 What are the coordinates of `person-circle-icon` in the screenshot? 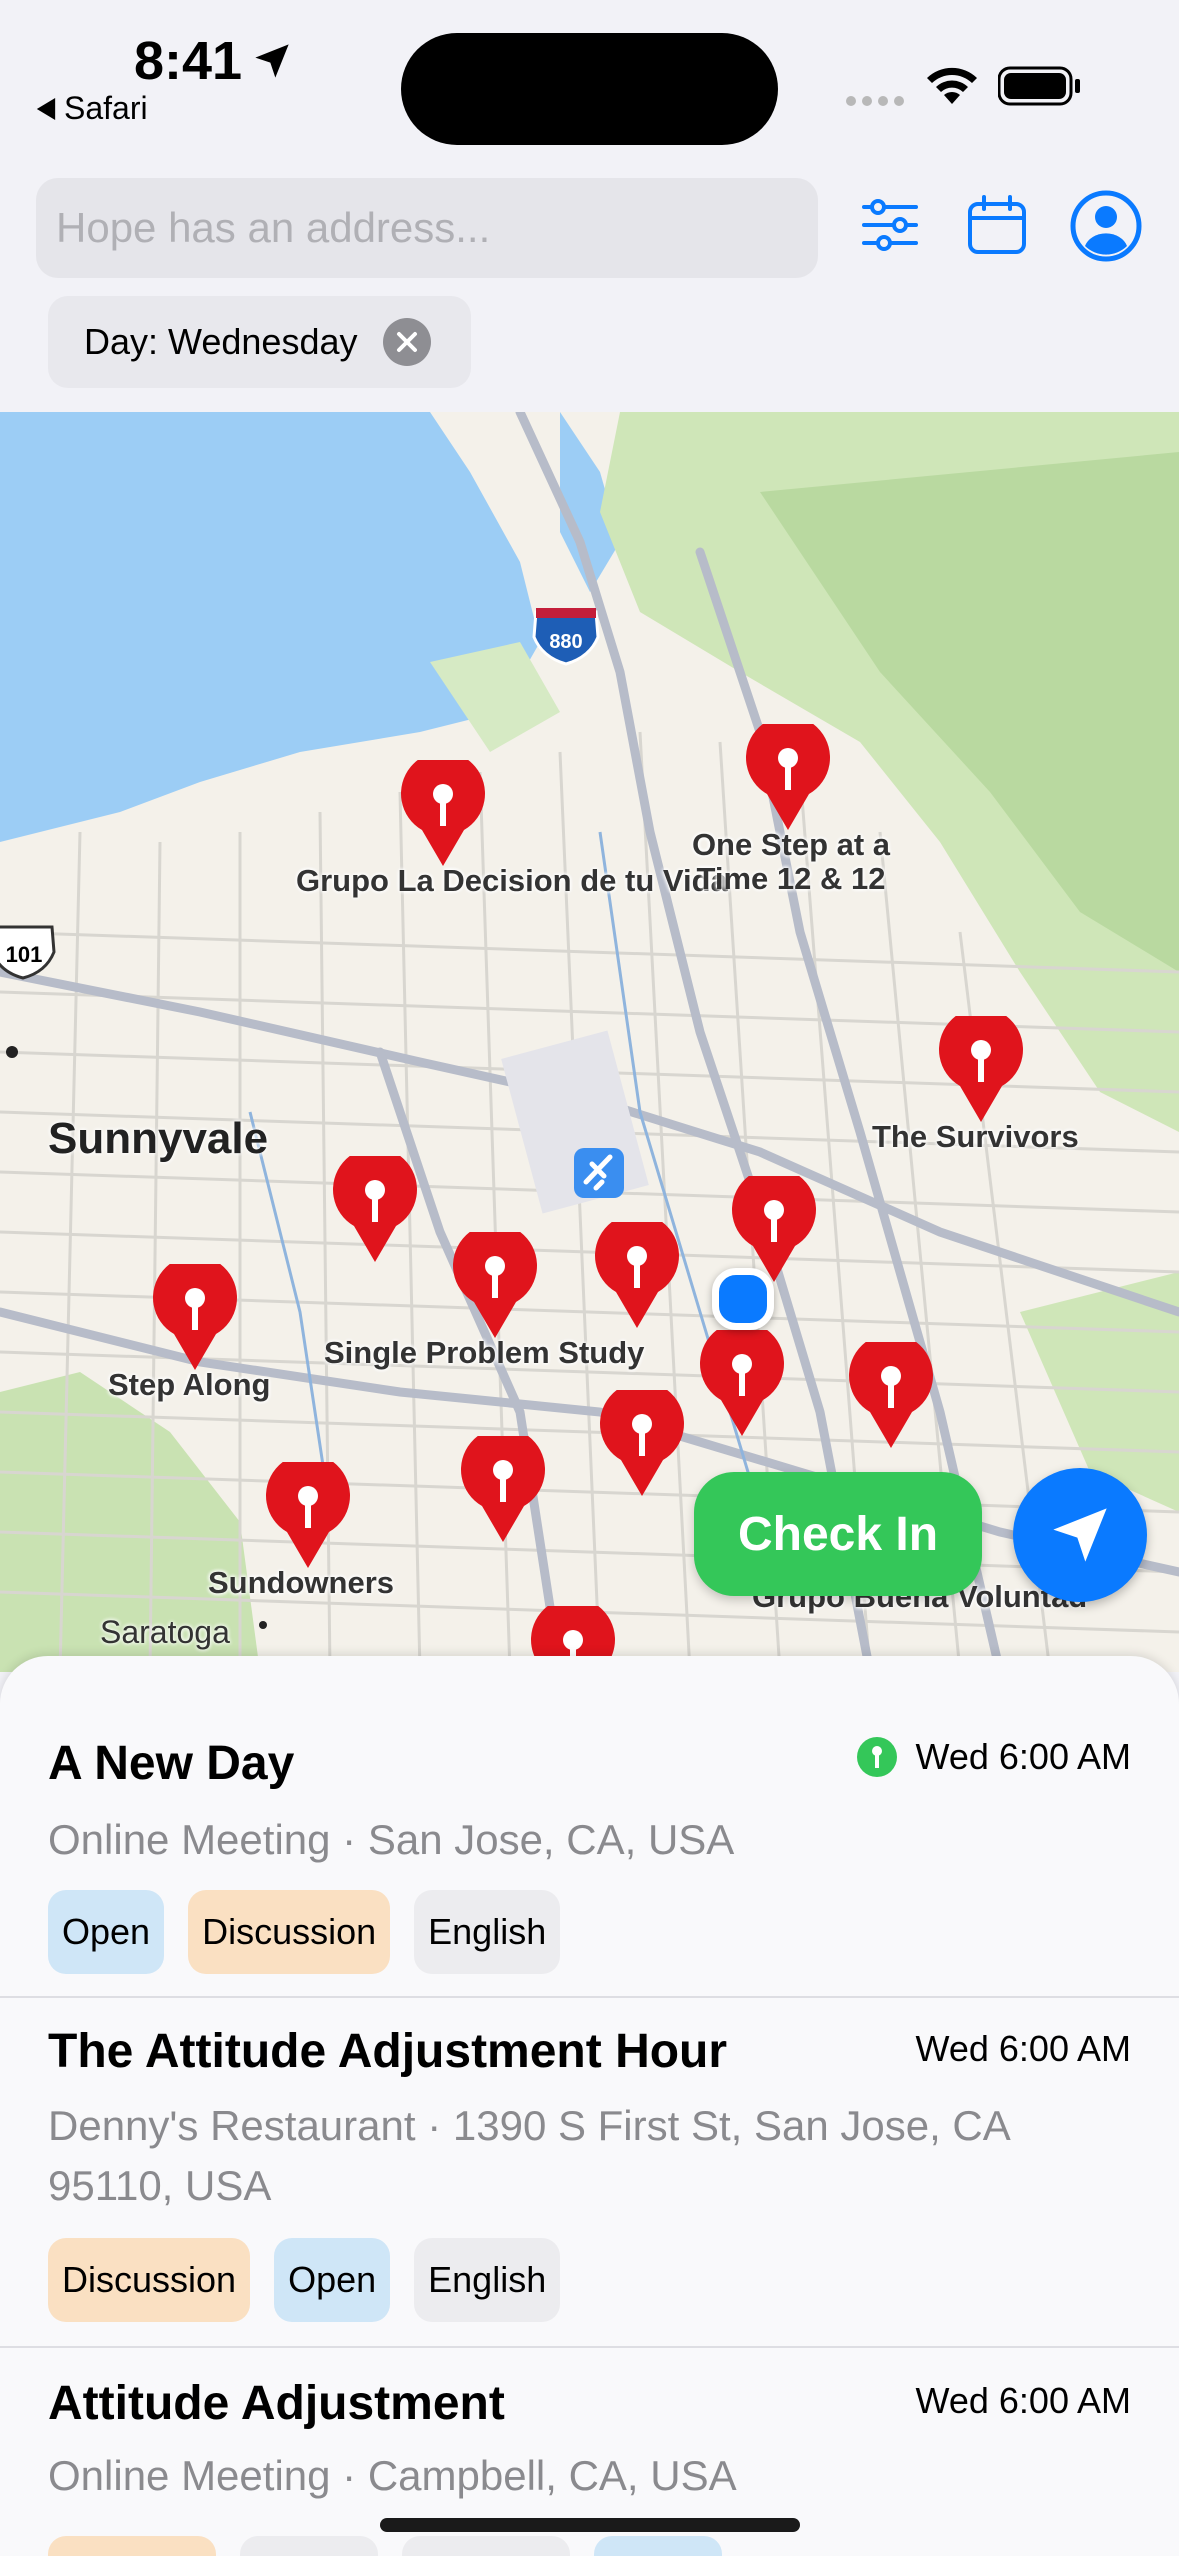 It's located at (1106, 226).